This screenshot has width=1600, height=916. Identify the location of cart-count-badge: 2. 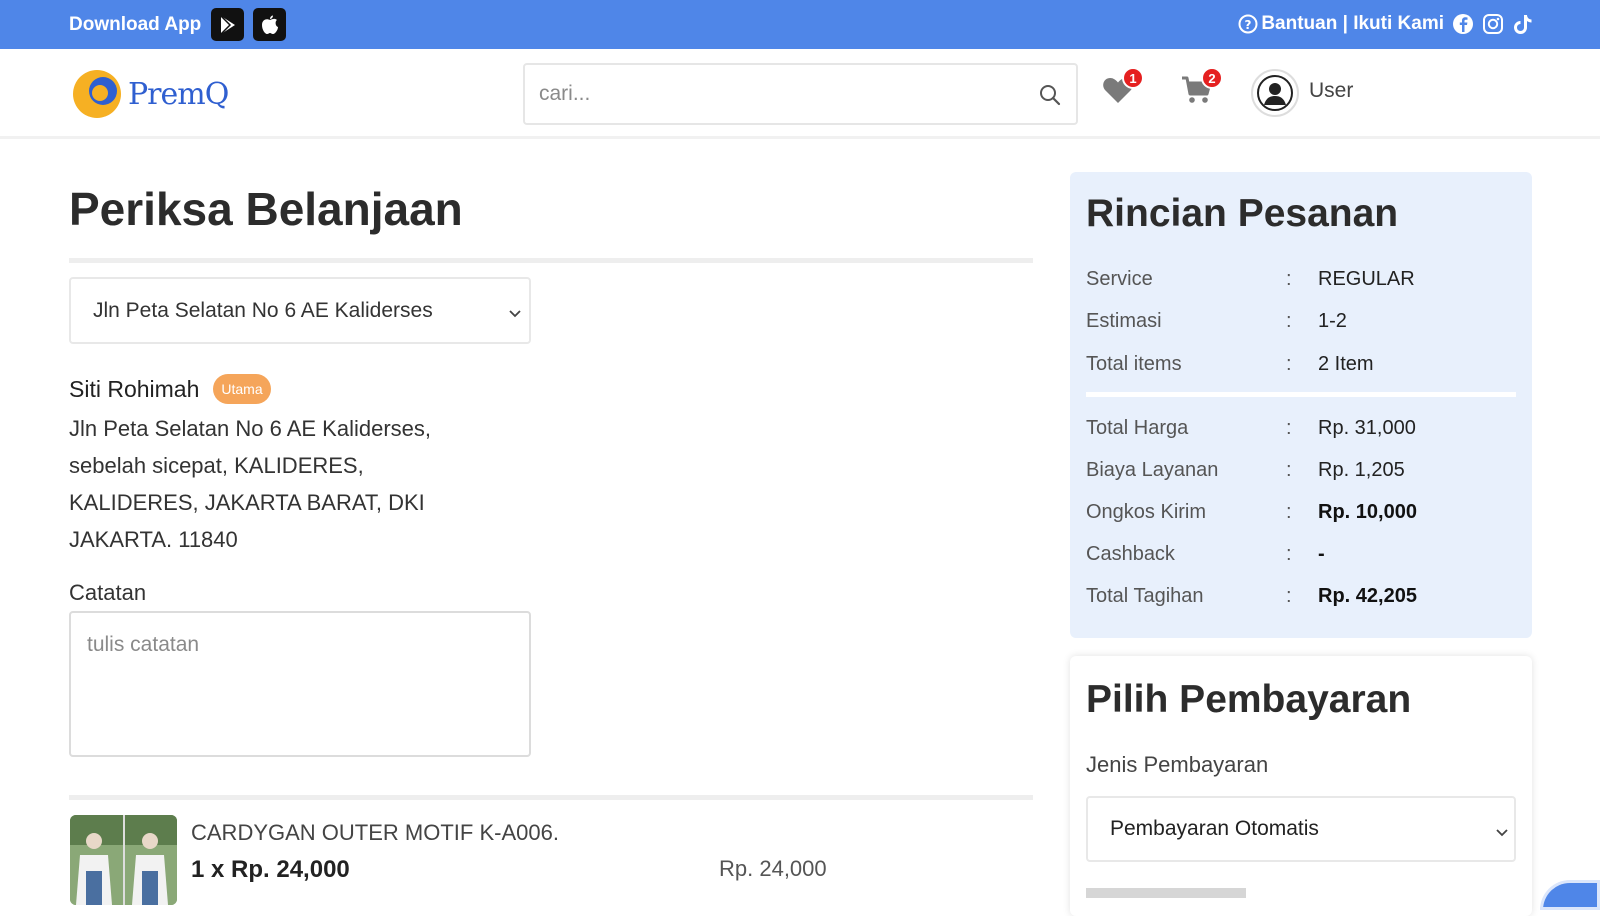
(1212, 78).